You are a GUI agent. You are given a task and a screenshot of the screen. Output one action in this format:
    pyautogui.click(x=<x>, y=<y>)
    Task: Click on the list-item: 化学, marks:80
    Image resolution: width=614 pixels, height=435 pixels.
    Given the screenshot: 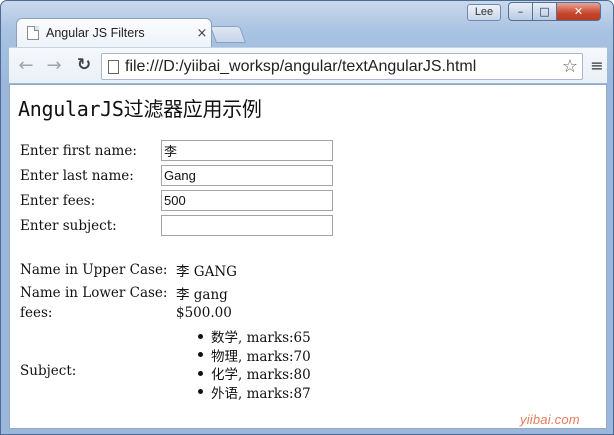 What is the action you would take?
    pyautogui.click(x=254, y=373)
    